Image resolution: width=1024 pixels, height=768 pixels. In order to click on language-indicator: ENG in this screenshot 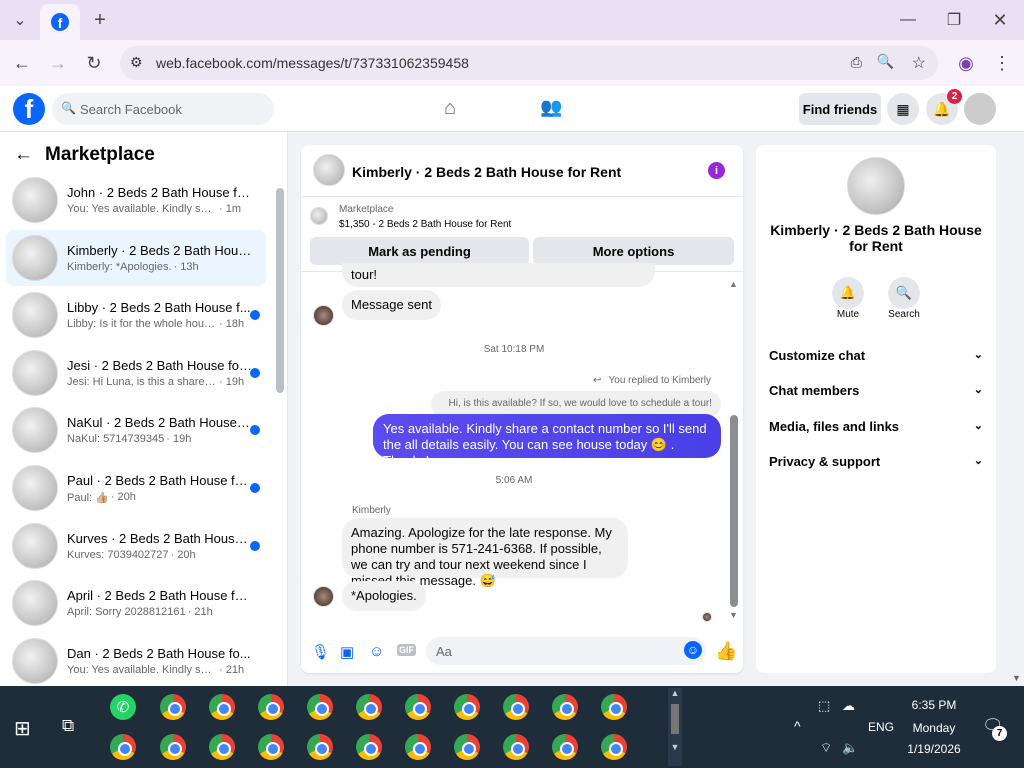, I will do `click(881, 727)`.